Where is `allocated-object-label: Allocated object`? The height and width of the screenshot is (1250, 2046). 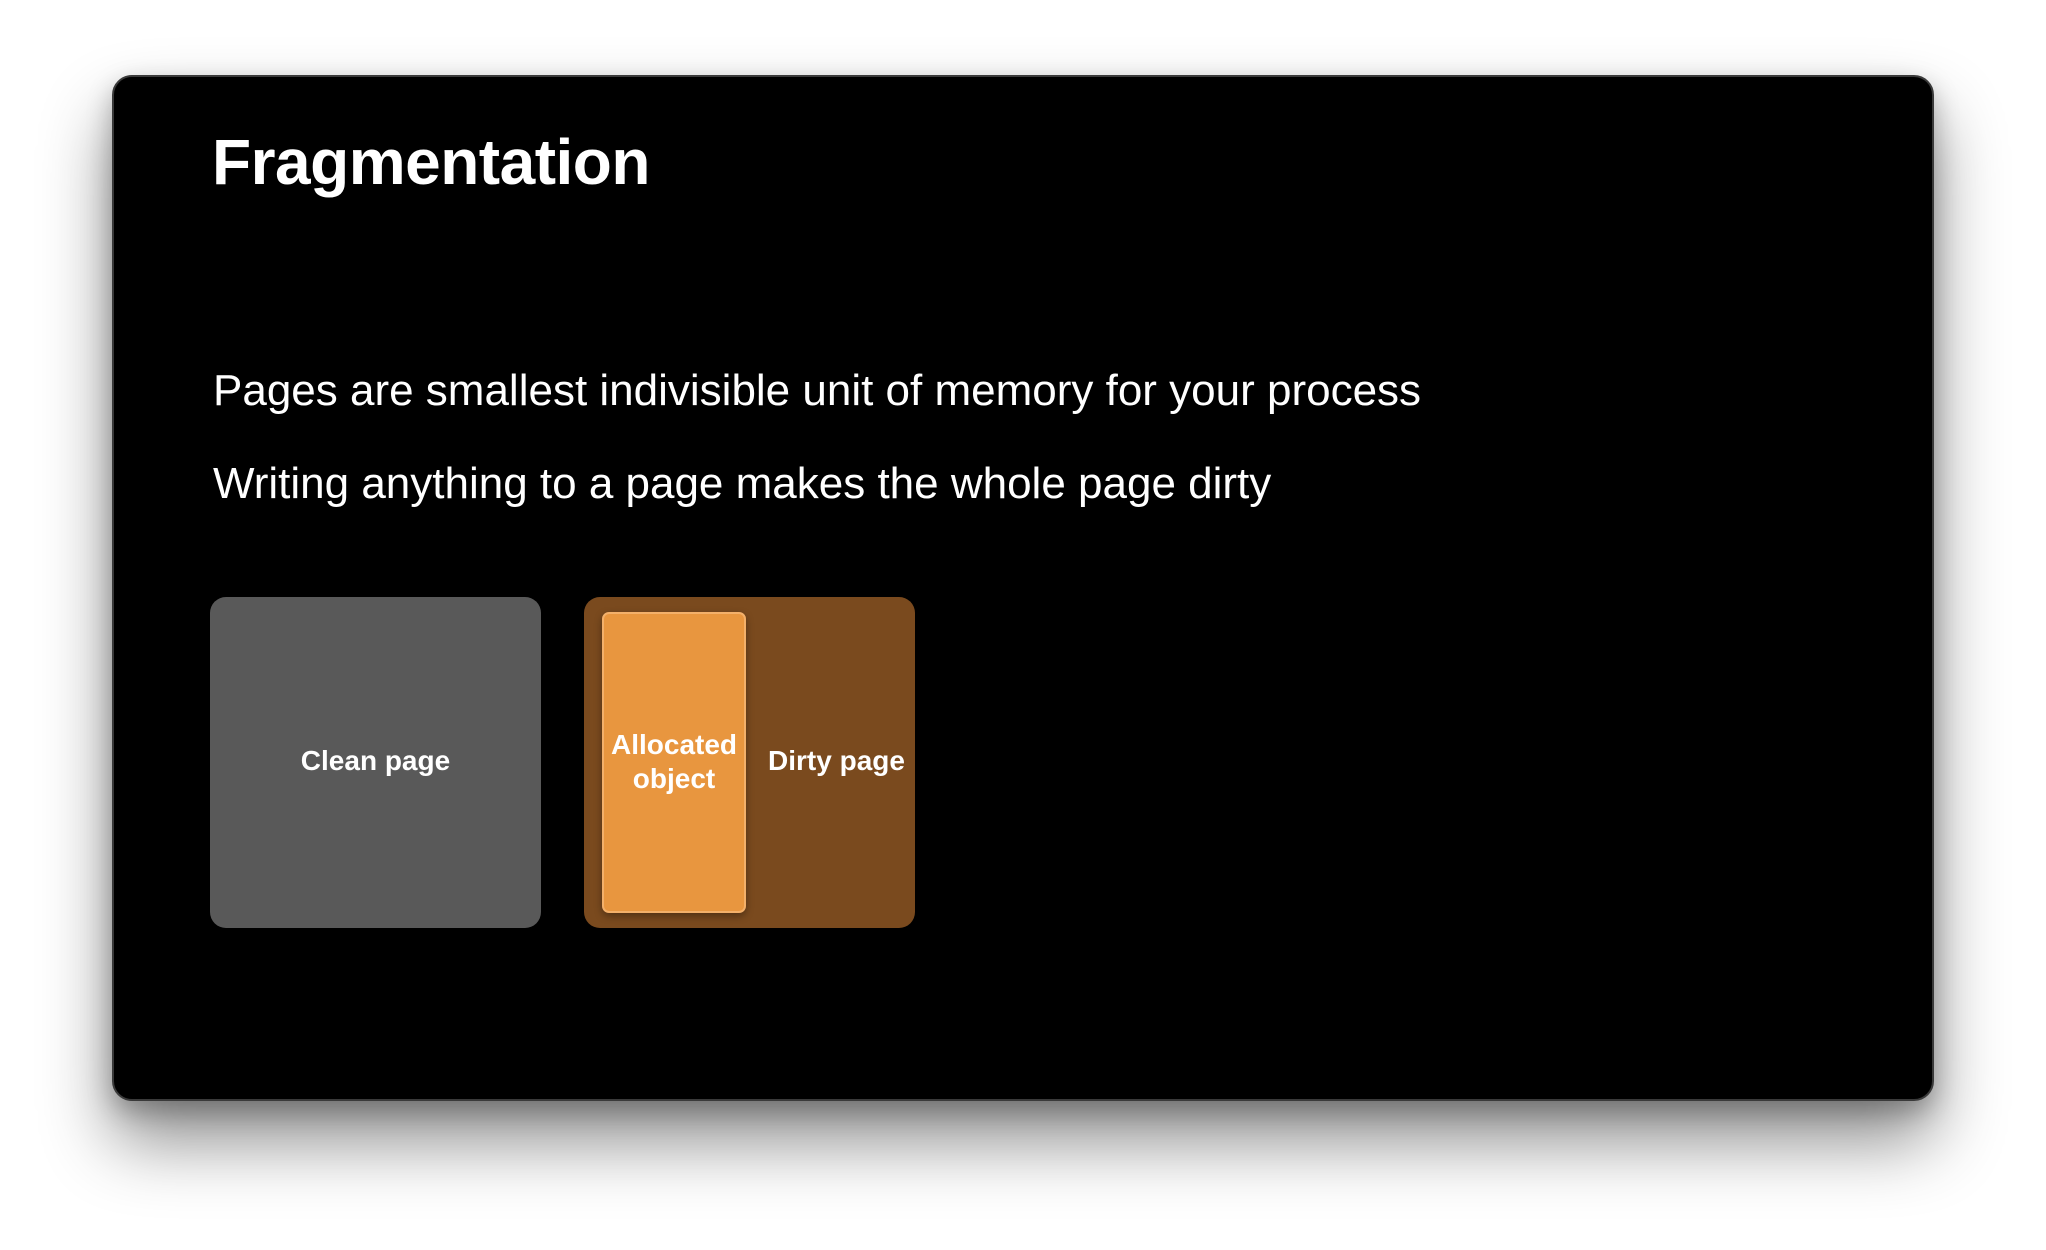
allocated-object-label: Allocated object is located at coordinates (674, 761).